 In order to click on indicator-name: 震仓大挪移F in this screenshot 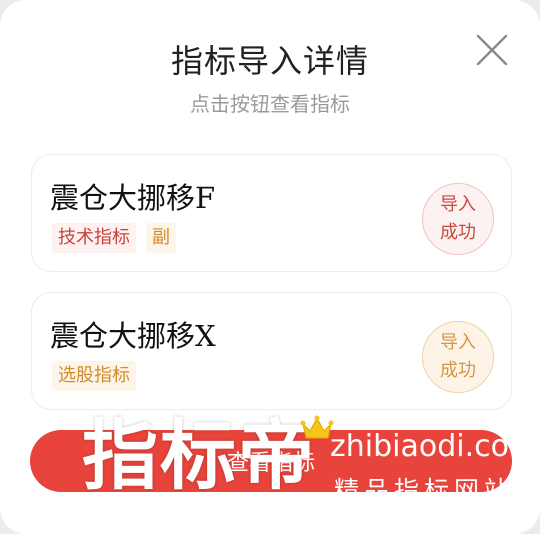, I will do `click(133, 198)`.